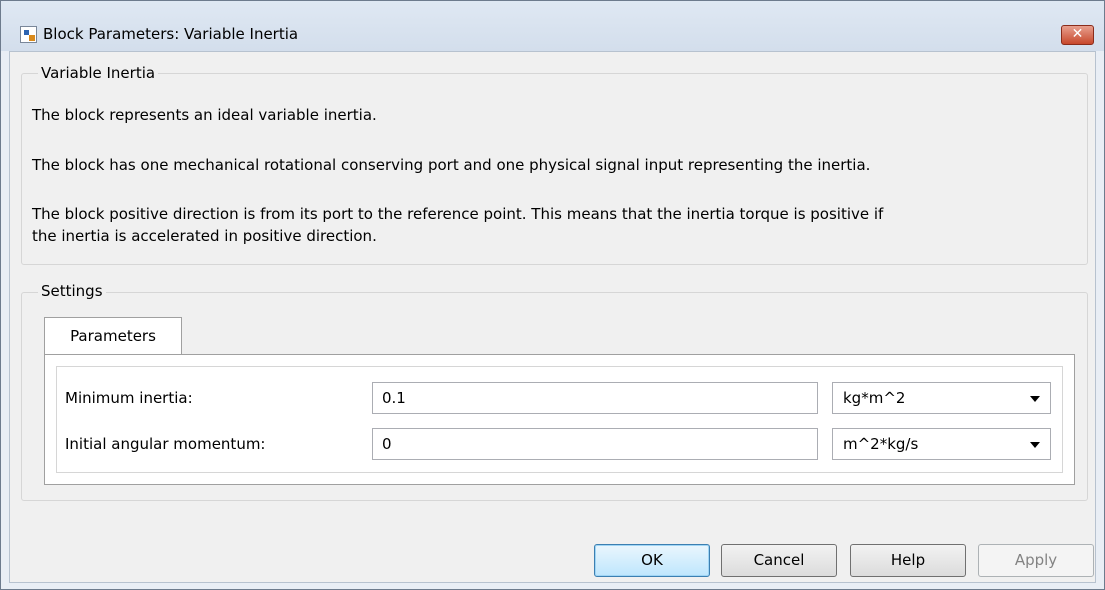  What do you see at coordinates (28, 34) in the screenshot?
I see `simulink-block-icon` at bounding box center [28, 34].